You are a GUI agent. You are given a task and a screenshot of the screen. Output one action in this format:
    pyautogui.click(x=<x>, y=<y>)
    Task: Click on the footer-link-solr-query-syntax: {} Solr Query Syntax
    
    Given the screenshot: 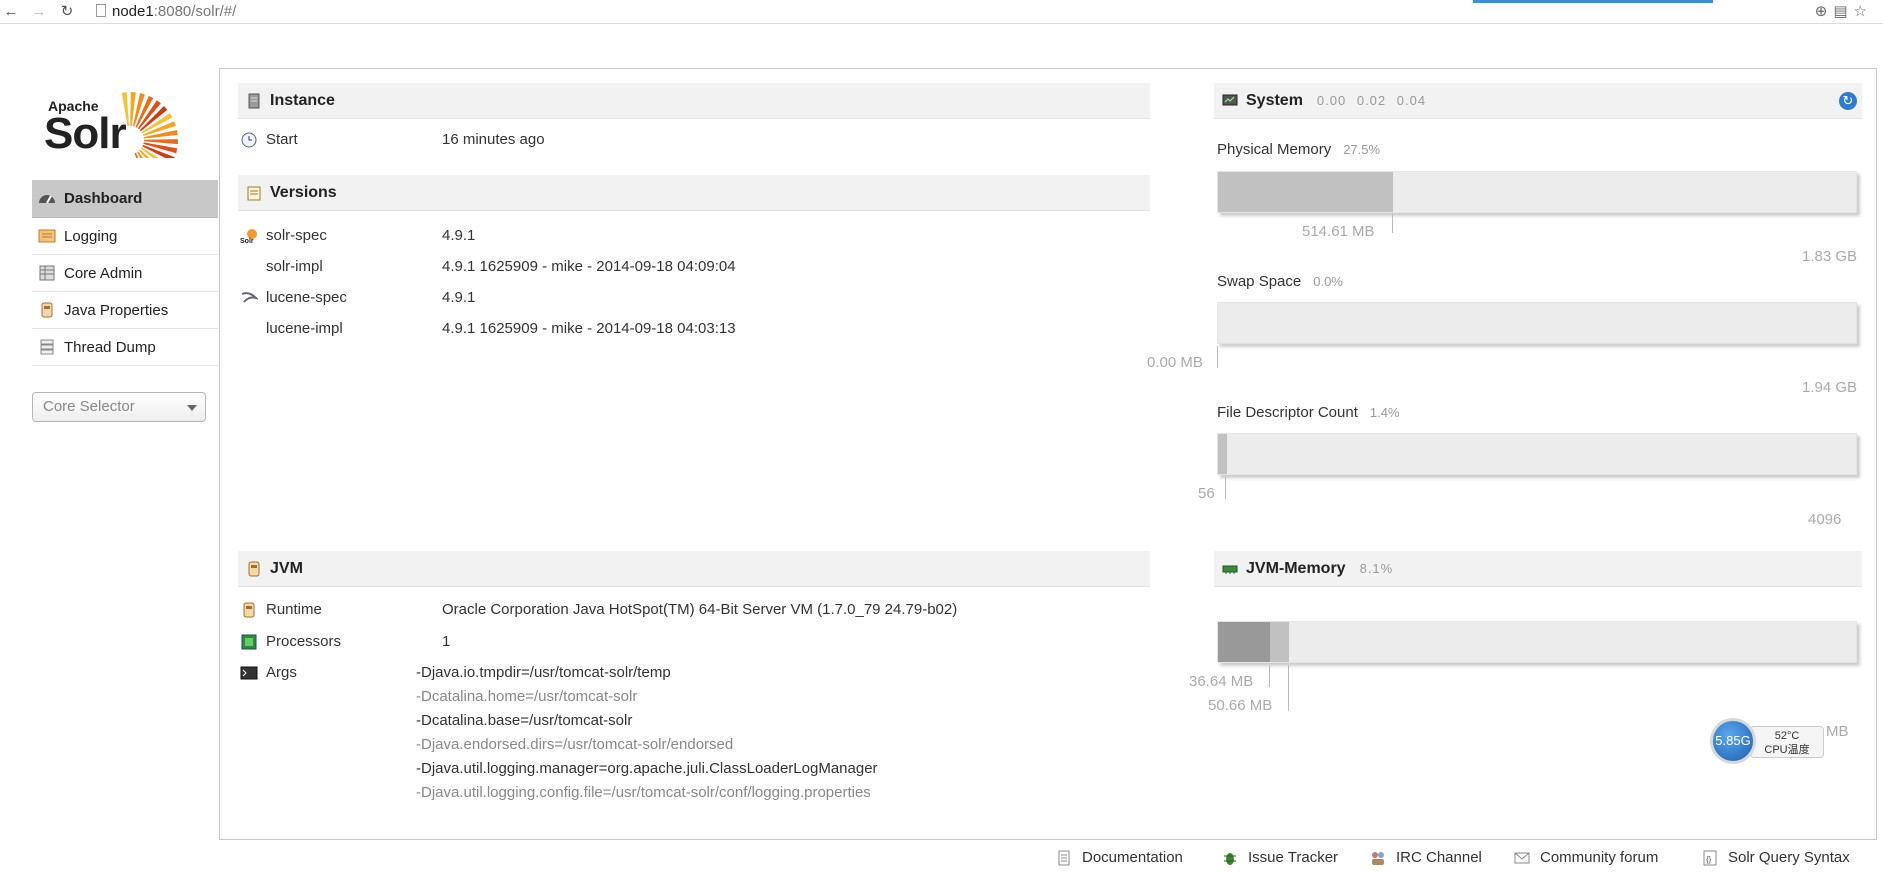 What is the action you would take?
    pyautogui.click(x=1776, y=858)
    